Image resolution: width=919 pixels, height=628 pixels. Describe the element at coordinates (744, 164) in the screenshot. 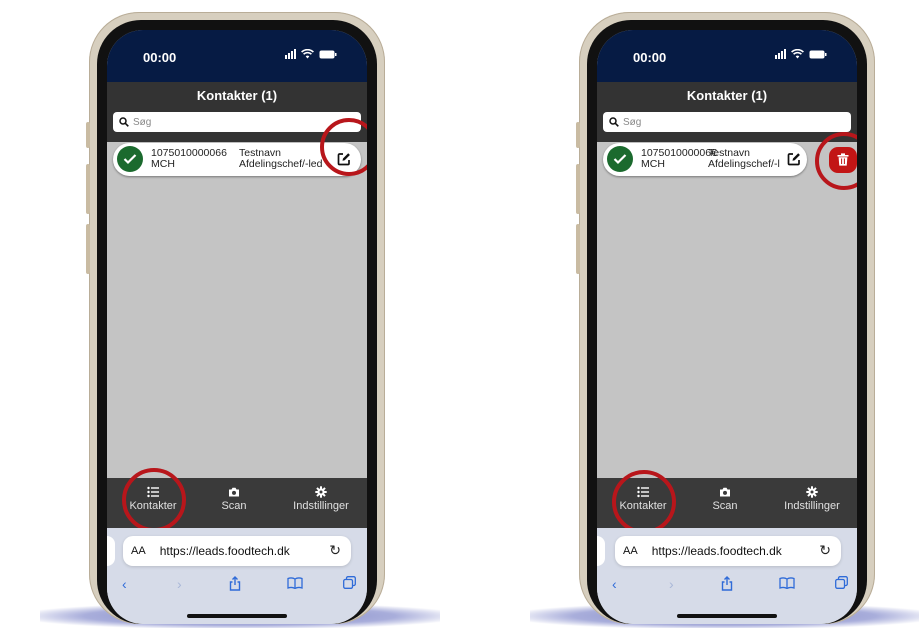

I see `contact-title-line: Afdelingschef/-l` at that location.